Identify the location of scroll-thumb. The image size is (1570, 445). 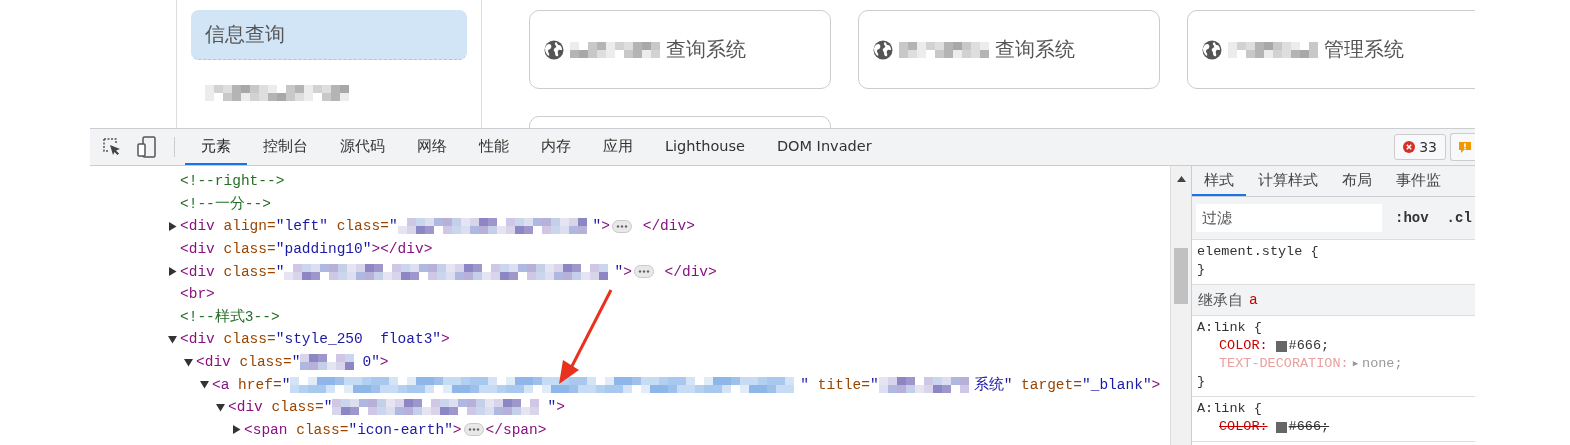
(1181, 276).